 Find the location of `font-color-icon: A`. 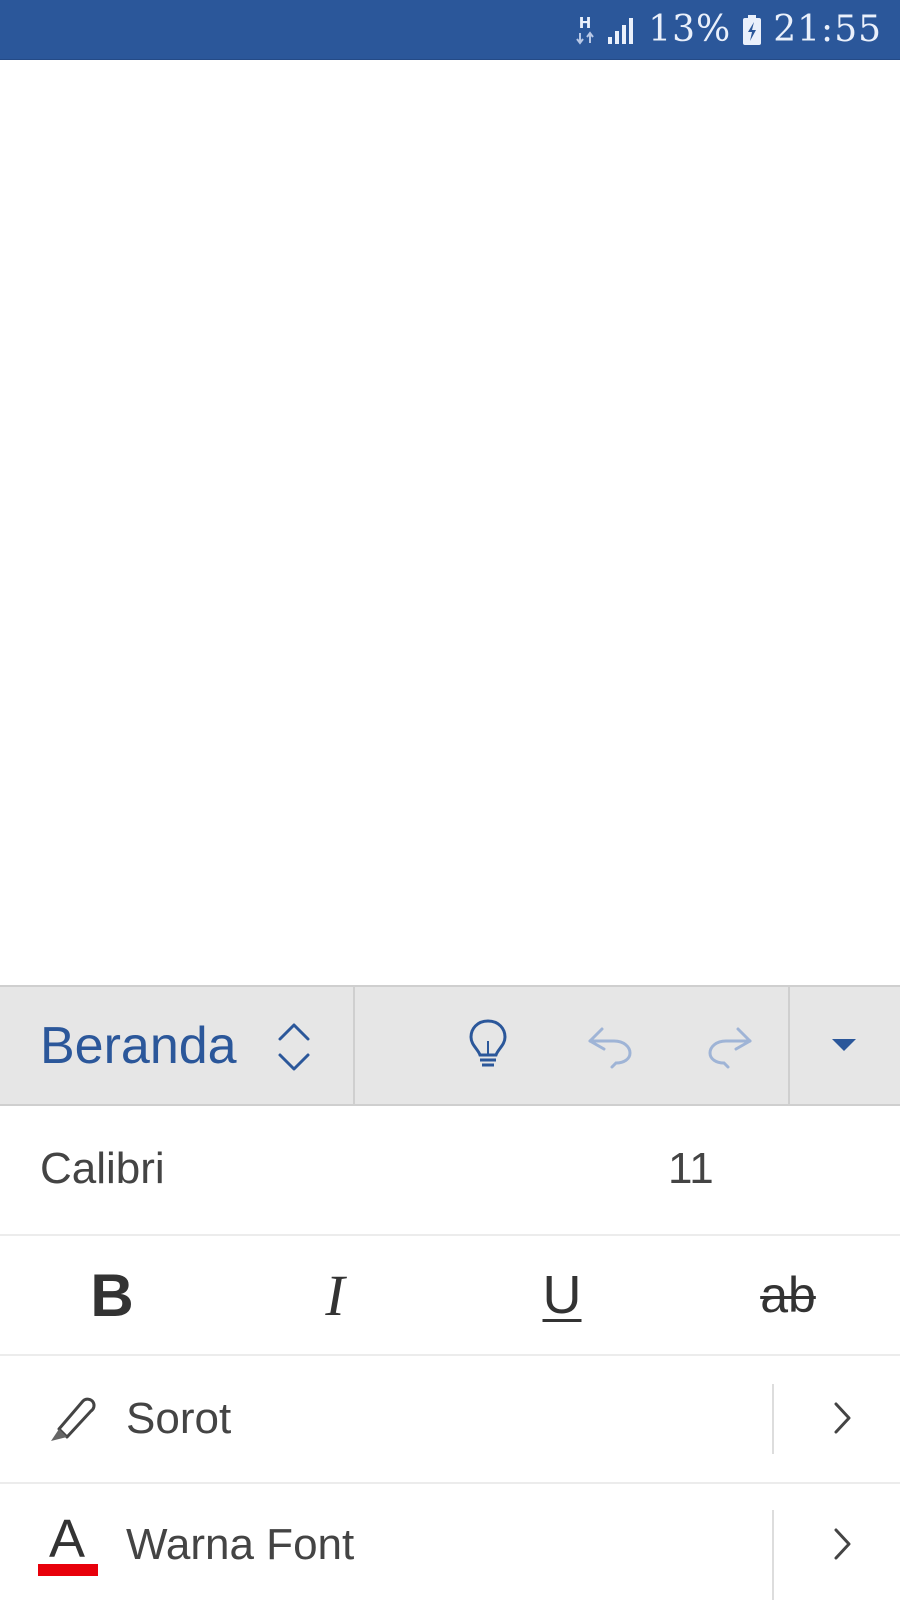

font-color-icon: A is located at coordinates (70, 1544).